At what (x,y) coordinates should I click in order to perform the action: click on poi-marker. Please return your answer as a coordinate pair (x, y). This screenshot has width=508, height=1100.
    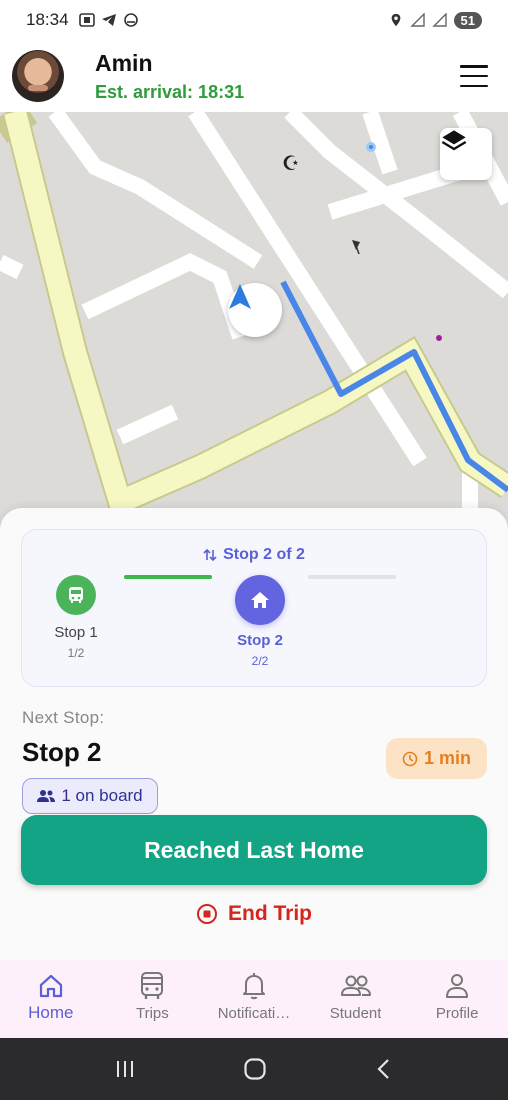
    Looking at the image, I should click on (439, 338).